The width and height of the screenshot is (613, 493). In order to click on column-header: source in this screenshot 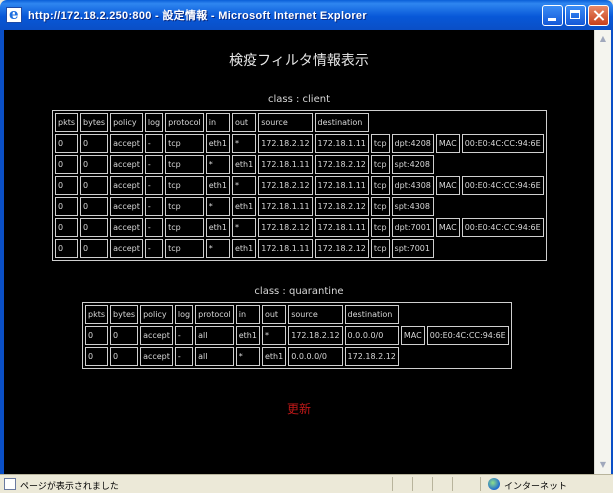, I will do `click(285, 122)`.